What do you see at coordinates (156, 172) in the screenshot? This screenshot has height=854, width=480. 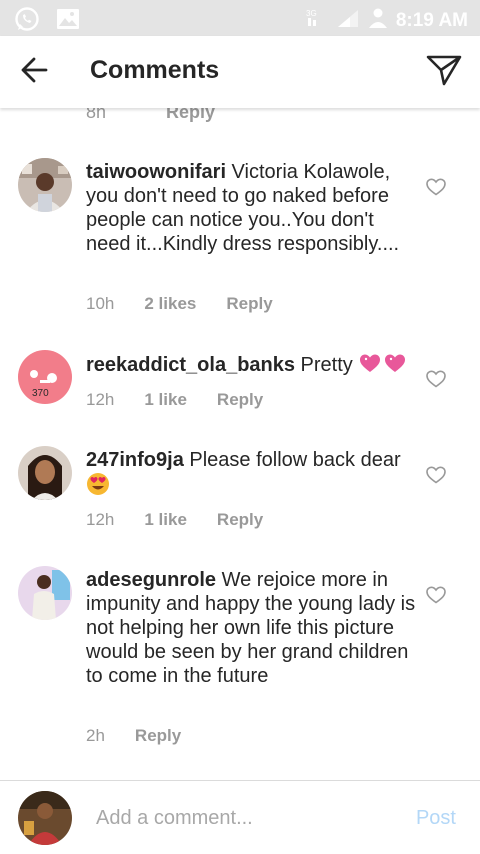 I see `comment-username: taiwoowonifari` at bounding box center [156, 172].